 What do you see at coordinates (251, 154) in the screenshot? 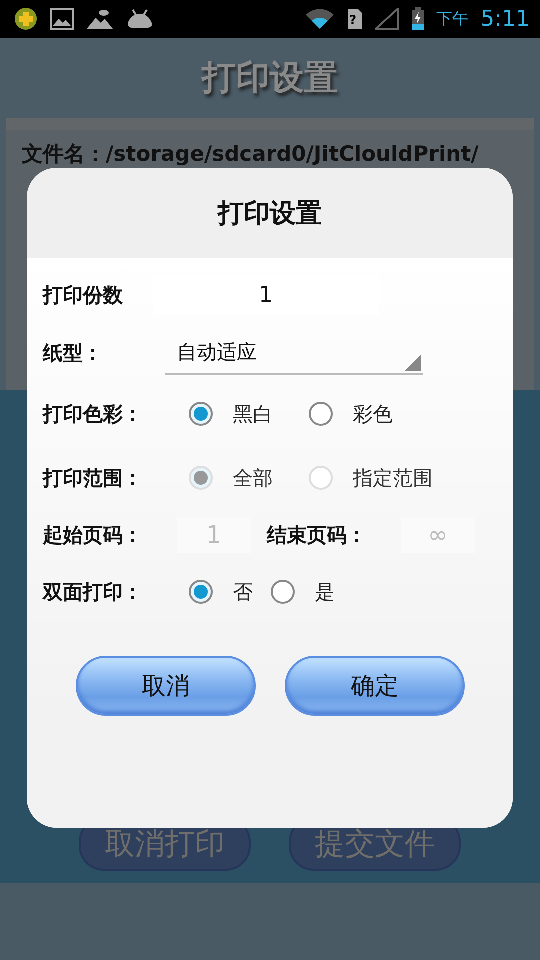
I see `file-name-text: 文件名：/storage/sdcard0/JitClouldPrint/` at bounding box center [251, 154].